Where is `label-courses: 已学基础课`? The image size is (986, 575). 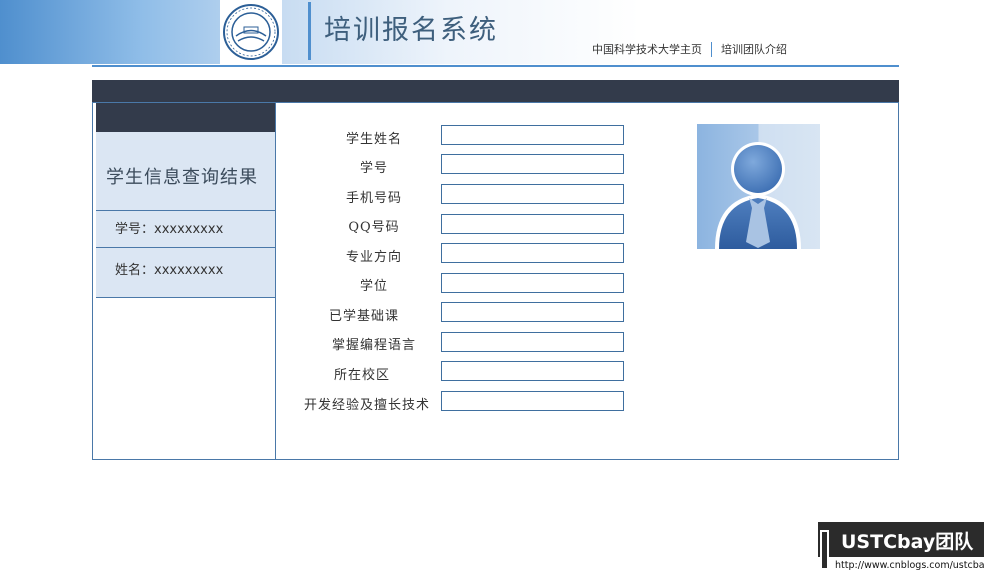
label-courses: 已学基础课 is located at coordinates (363, 316).